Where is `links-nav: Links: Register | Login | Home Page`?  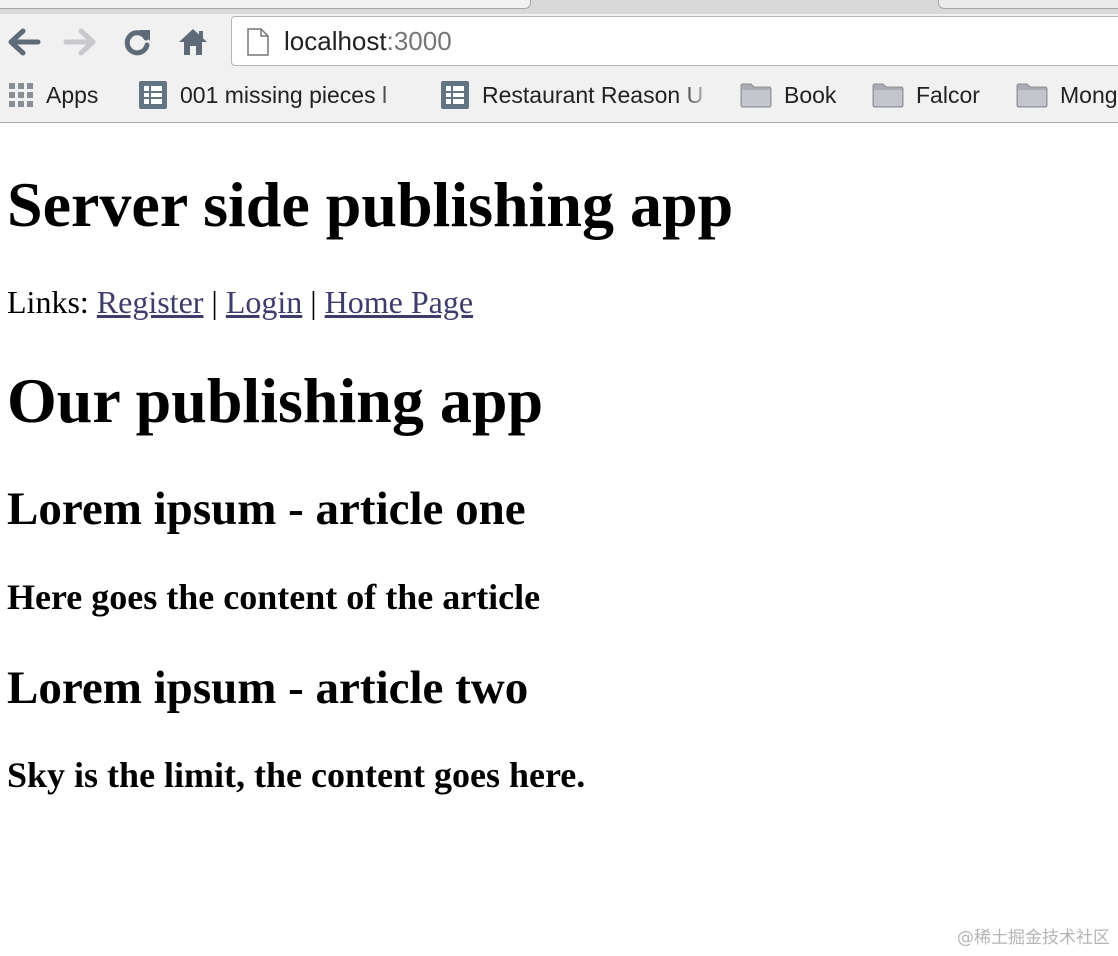
links-nav: Links: Register | Login | Home Page is located at coordinates (240, 302).